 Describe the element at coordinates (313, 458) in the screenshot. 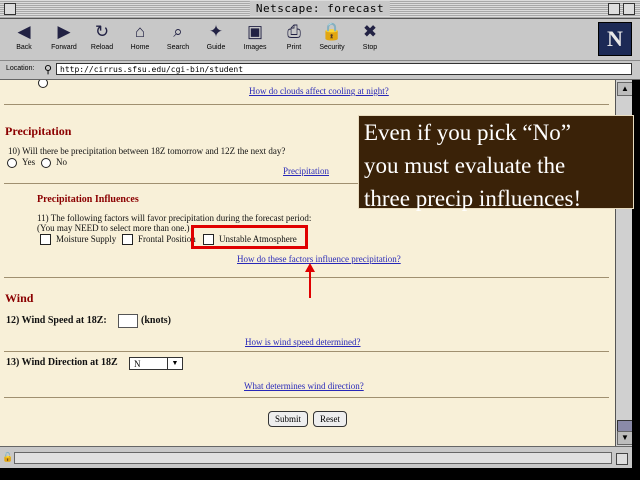

I see `horizontal-scrollbar` at that location.